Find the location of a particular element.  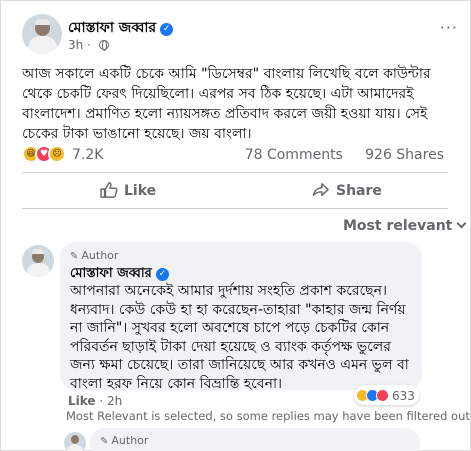

reply-author-badge: ✎ Author is located at coordinates (124, 440).